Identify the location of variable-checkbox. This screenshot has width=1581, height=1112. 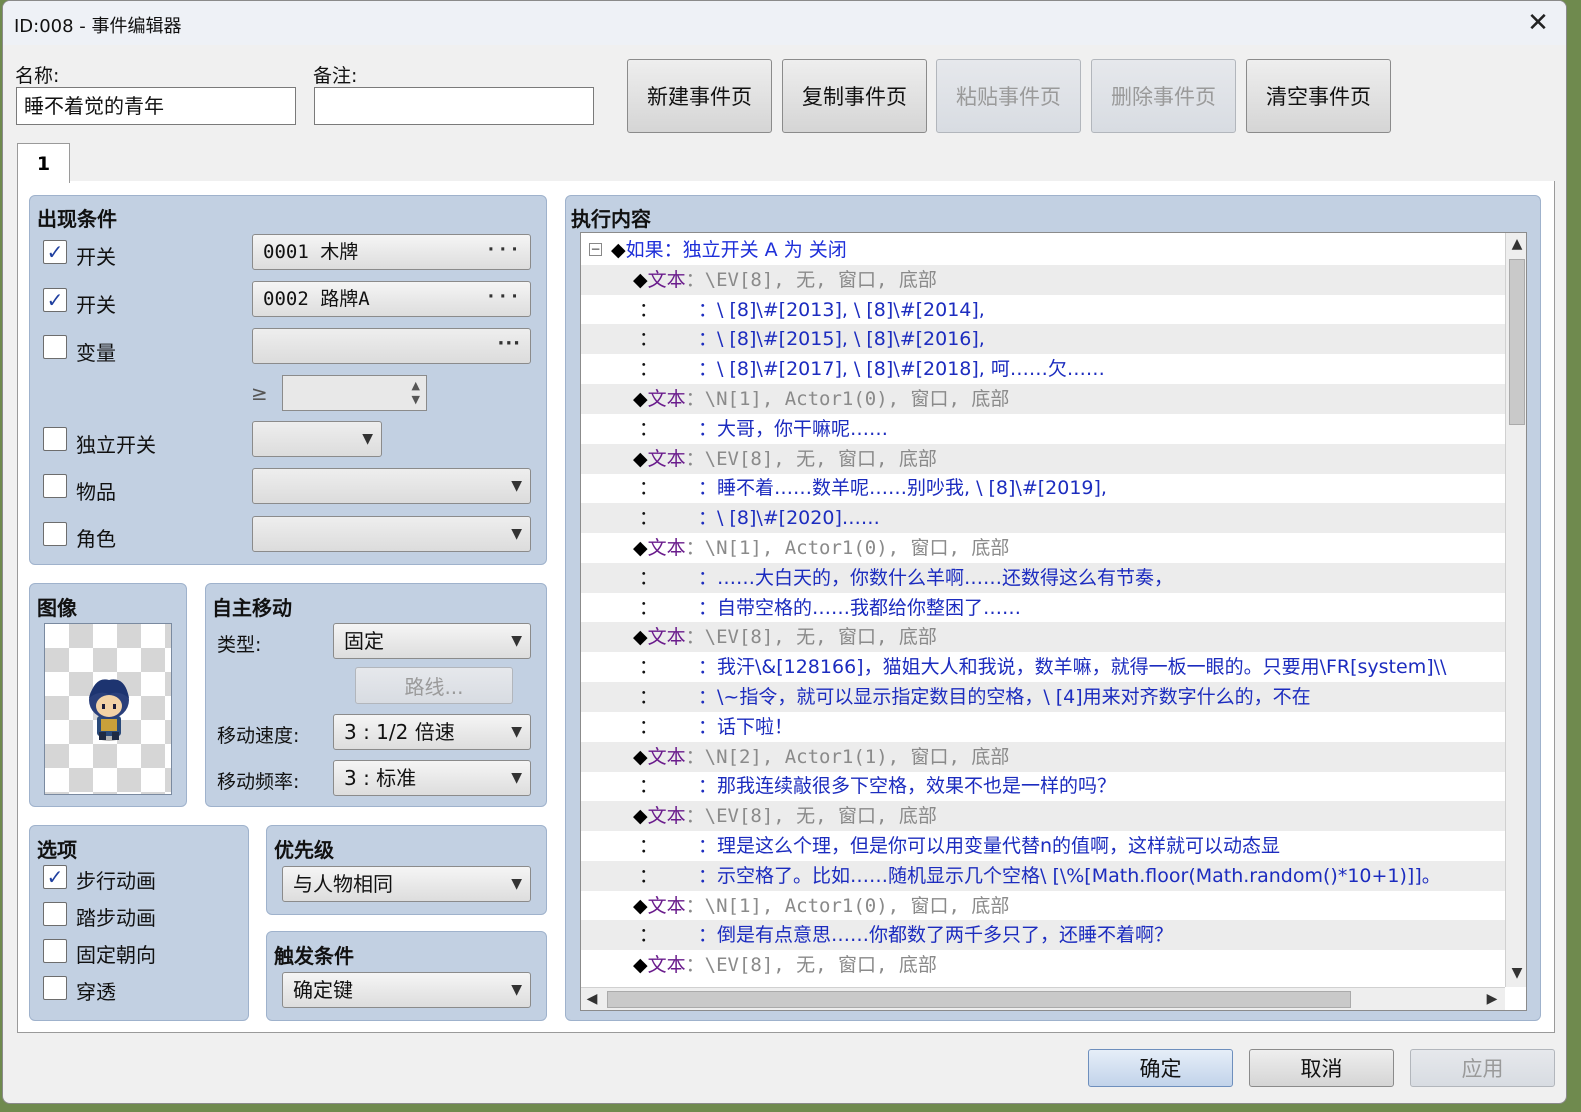
(55, 347).